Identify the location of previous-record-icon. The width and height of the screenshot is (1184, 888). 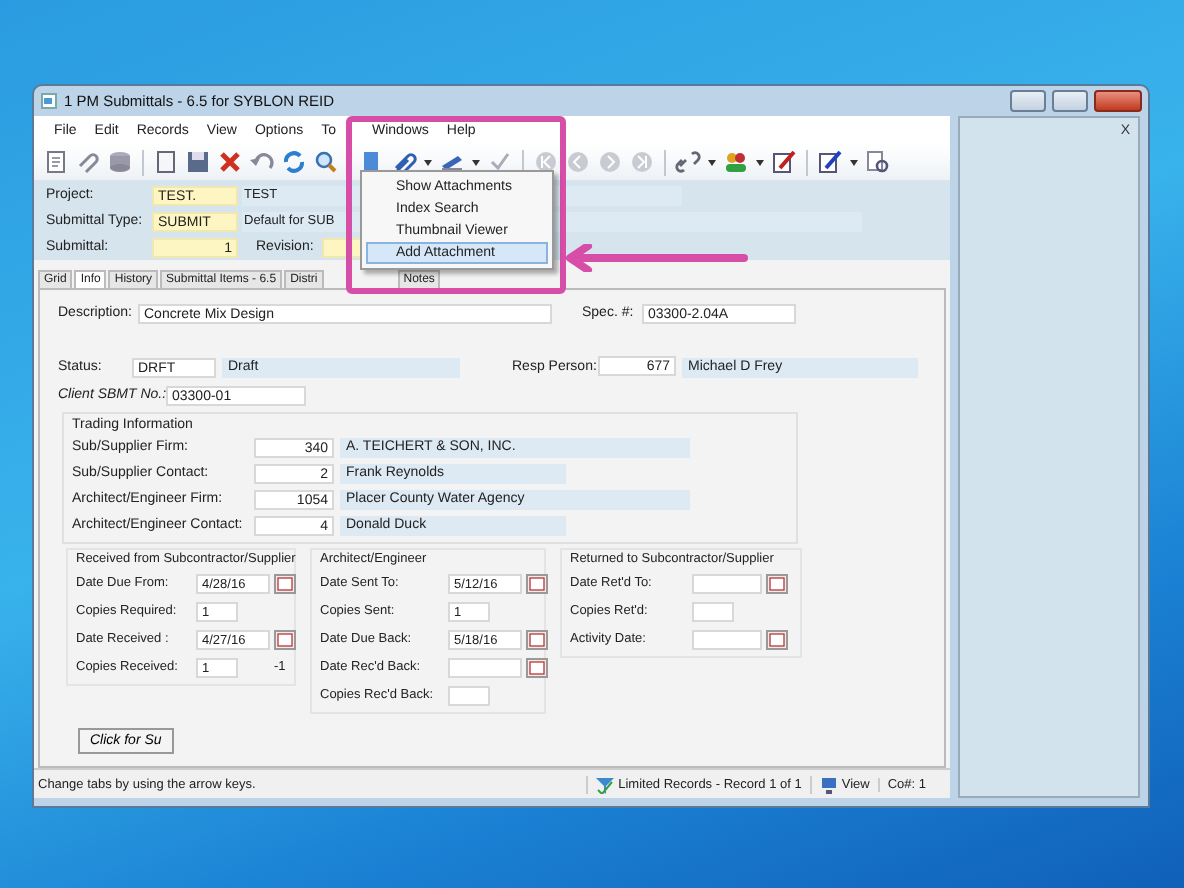
(578, 162).